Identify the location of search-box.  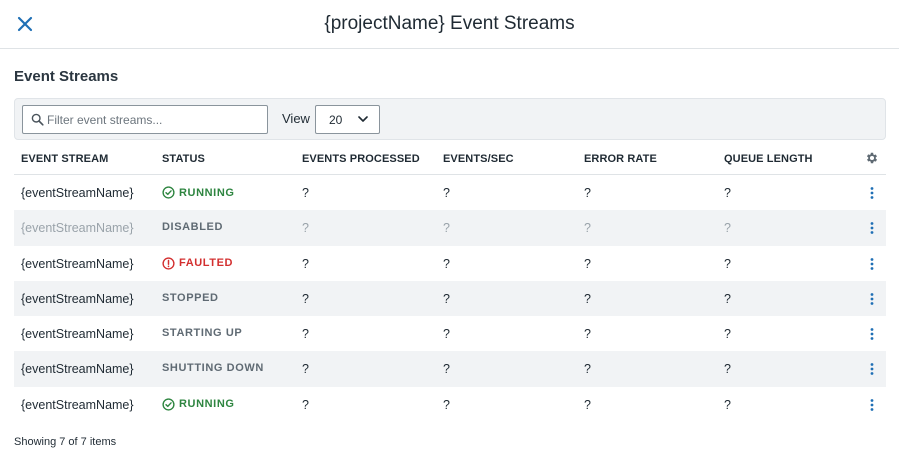
(145, 119).